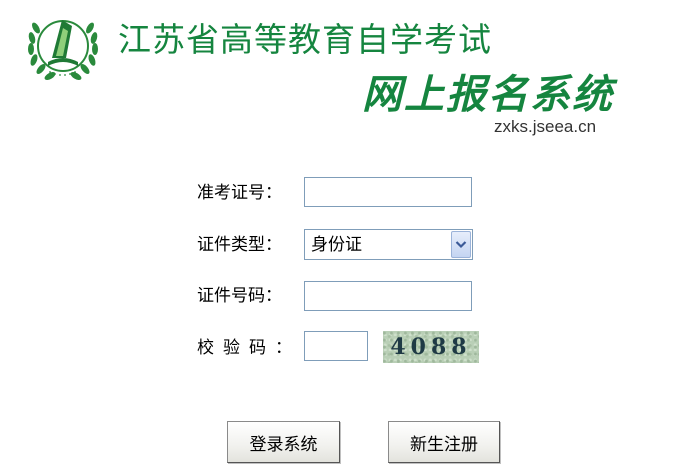 The width and height of the screenshot is (700, 470). What do you see at coordinates (545, 126) in the screenshot?
I see `site-url-text: zxks.jseea.cn` at bounding box center [545, 126].